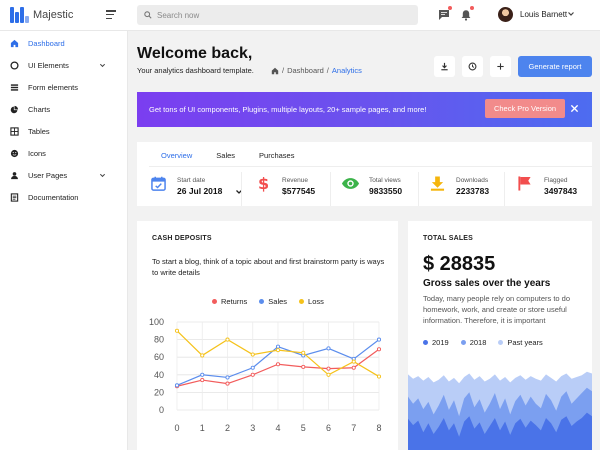 The height and width of the screenshot is (450, 600). What do you see at coordinates (177, 159) in the screenshot?
I see `tab-overview: Overview` at bounding box center [177, 159].